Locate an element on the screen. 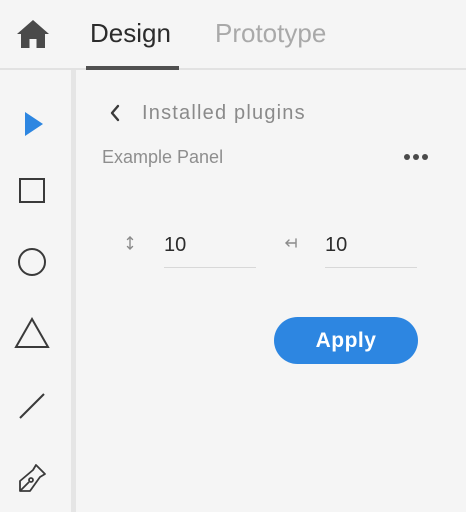 This screenshot has width=466, height=512. rectangle-icon is located at coordinates (32, 190).